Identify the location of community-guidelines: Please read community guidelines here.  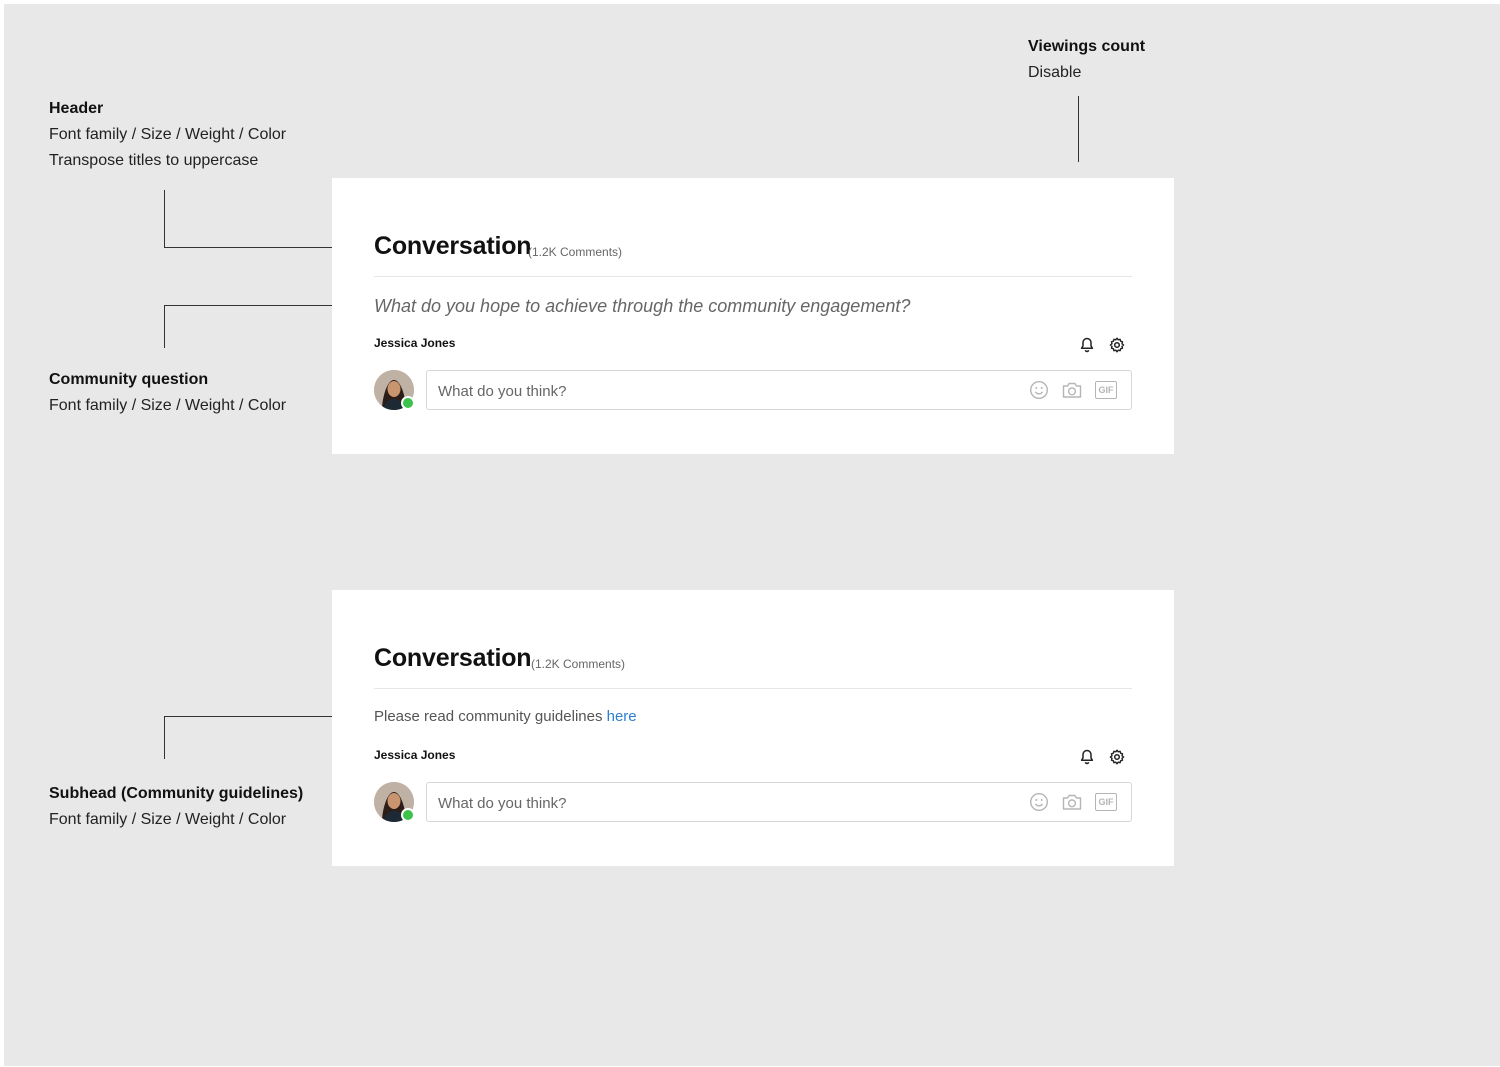
(505, 716).